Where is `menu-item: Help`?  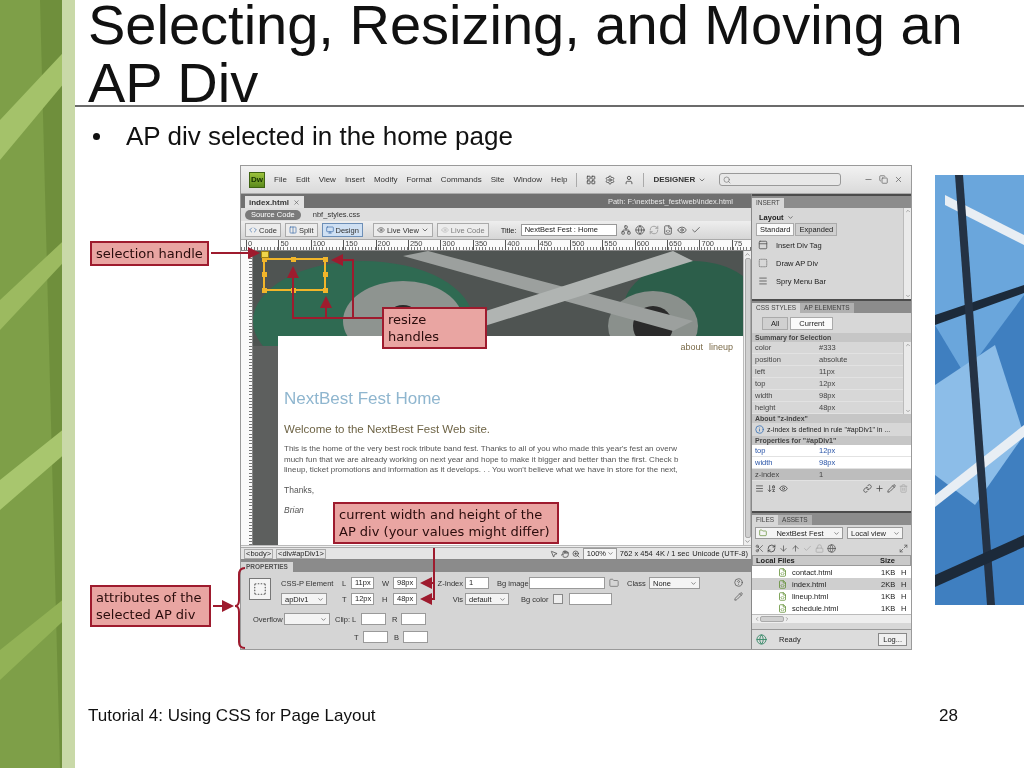
menu-item: Help is located at coordinates (559, 179).